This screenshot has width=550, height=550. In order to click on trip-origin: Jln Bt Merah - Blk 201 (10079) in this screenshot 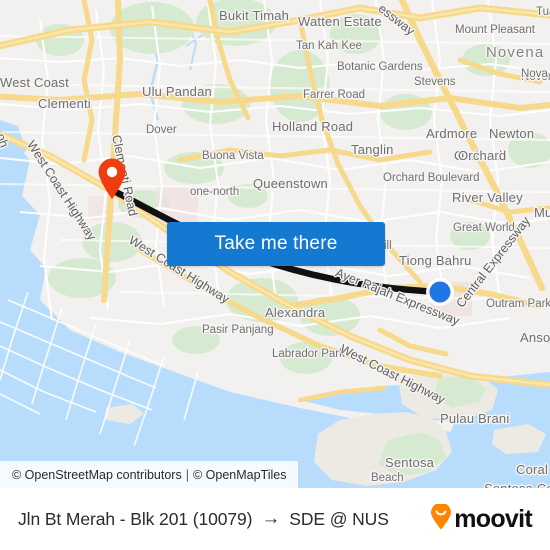, I will do `click(135, 518)`.